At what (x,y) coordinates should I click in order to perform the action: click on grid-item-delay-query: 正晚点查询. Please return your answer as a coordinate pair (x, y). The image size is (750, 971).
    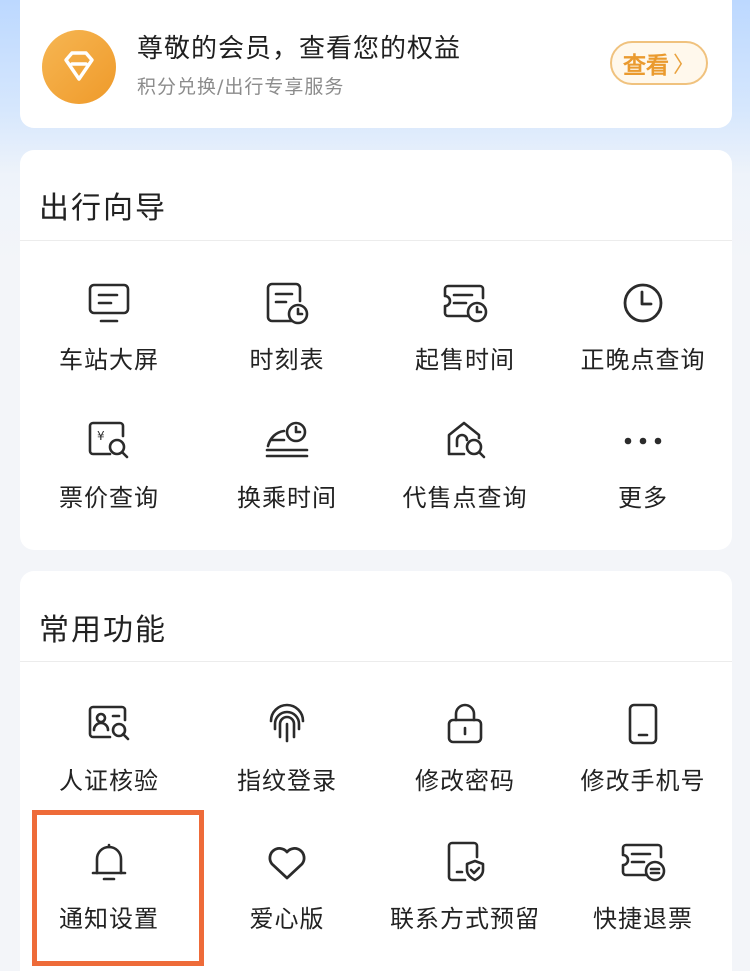
    Looking at the image, I should click on (643, 326).